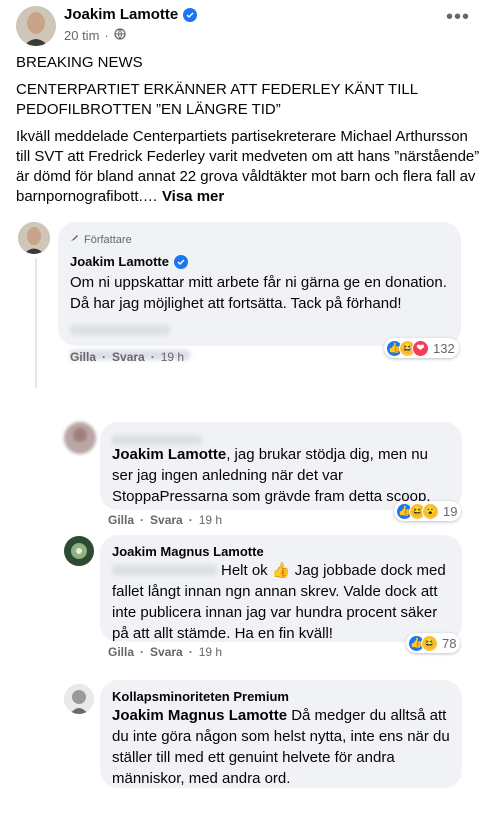 This screenshot has height=815, width=500. Describe the element at coordinates (131, 14) in the screenshot. I see `post-author-name: Joakim Lamotte` at that location.